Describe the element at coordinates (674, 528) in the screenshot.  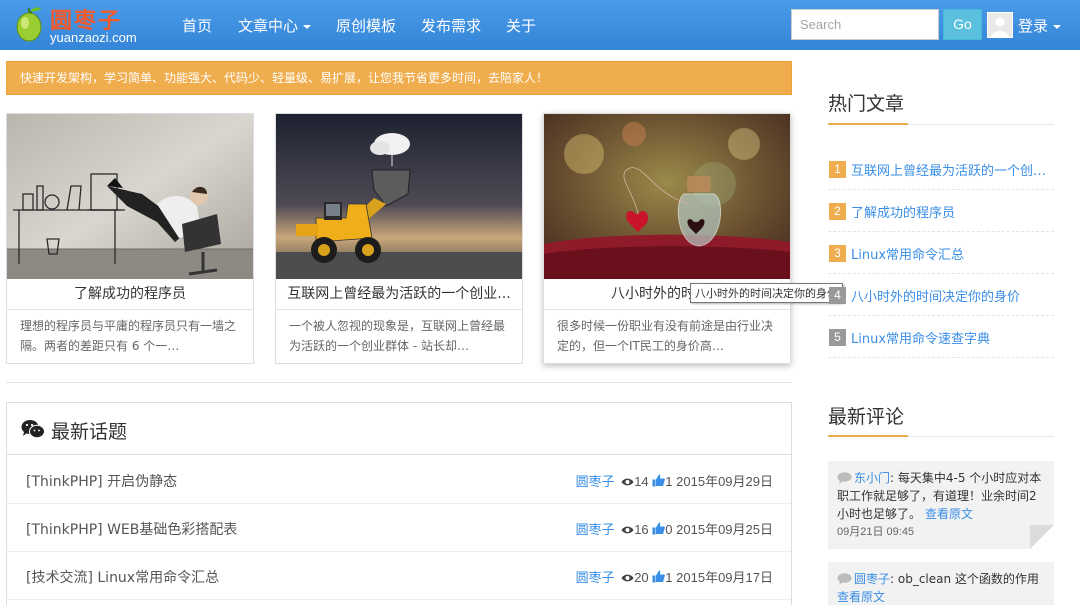
I see `topic-meta: 圆枣子 16 0 2015年09月25日` at that location.